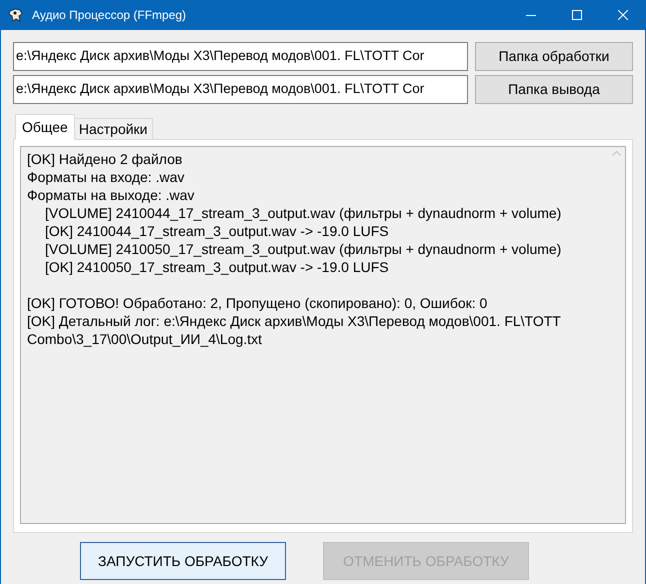 This screenshot has width=646, height=584. What do you see at coordinates (105, 159) in the screenshot?
I see `log-line: [OK] Найдено 2 файлов` at bounding box center [105, 159].